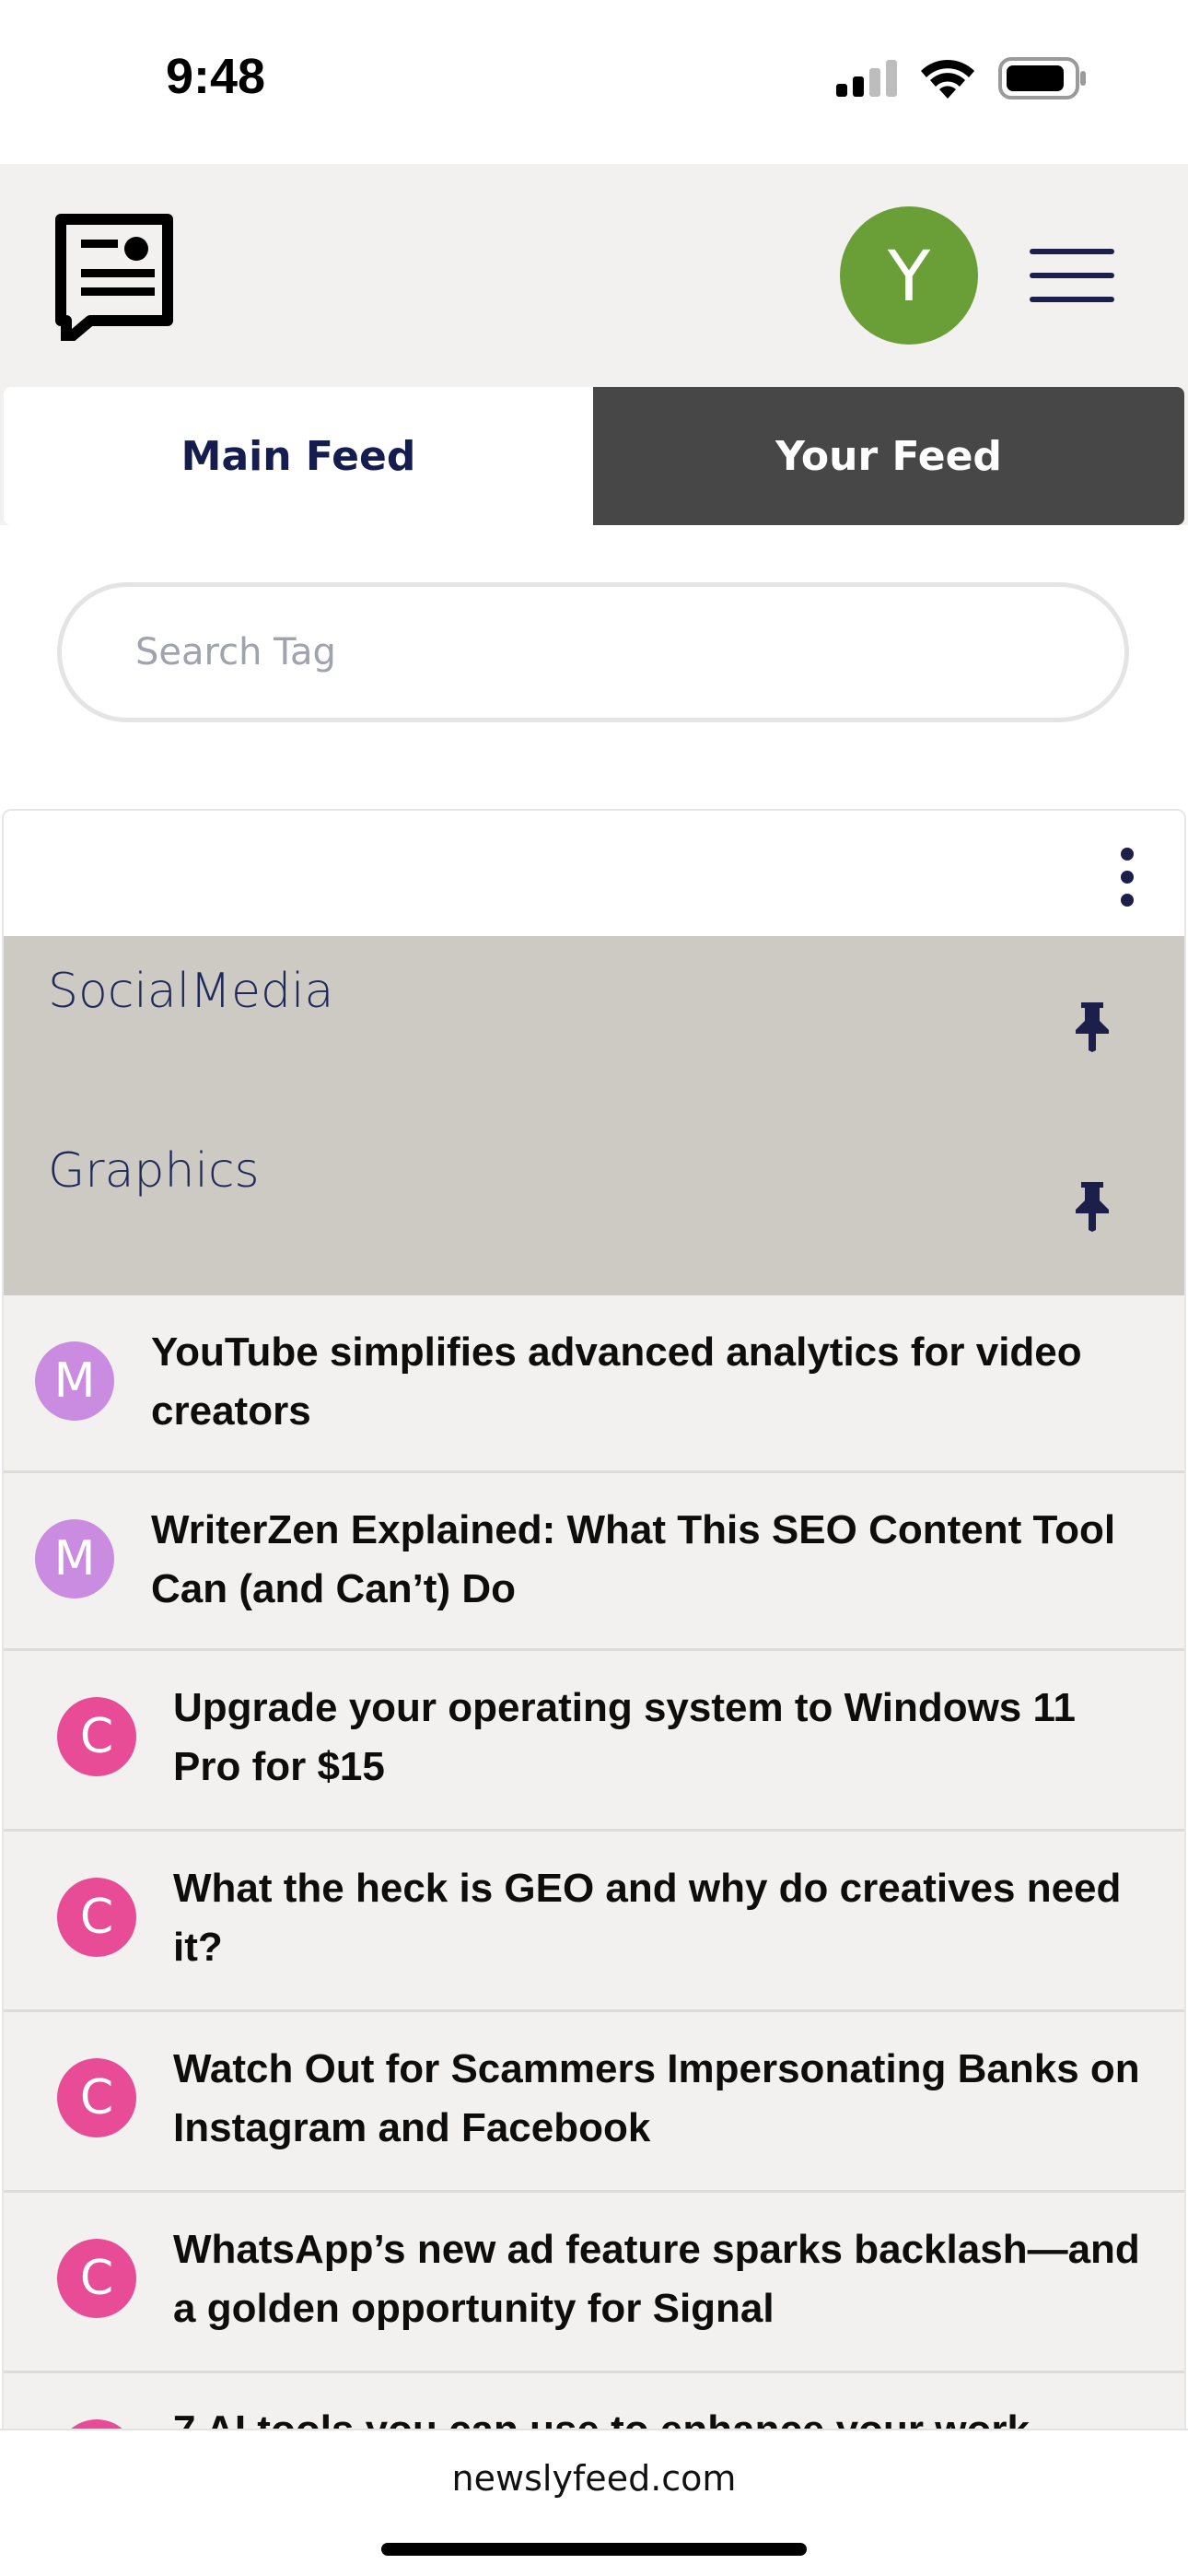  Describe the element at coordinates (1074, 276) in the screenshot. I see `hamburger-menu-icon` at that location.